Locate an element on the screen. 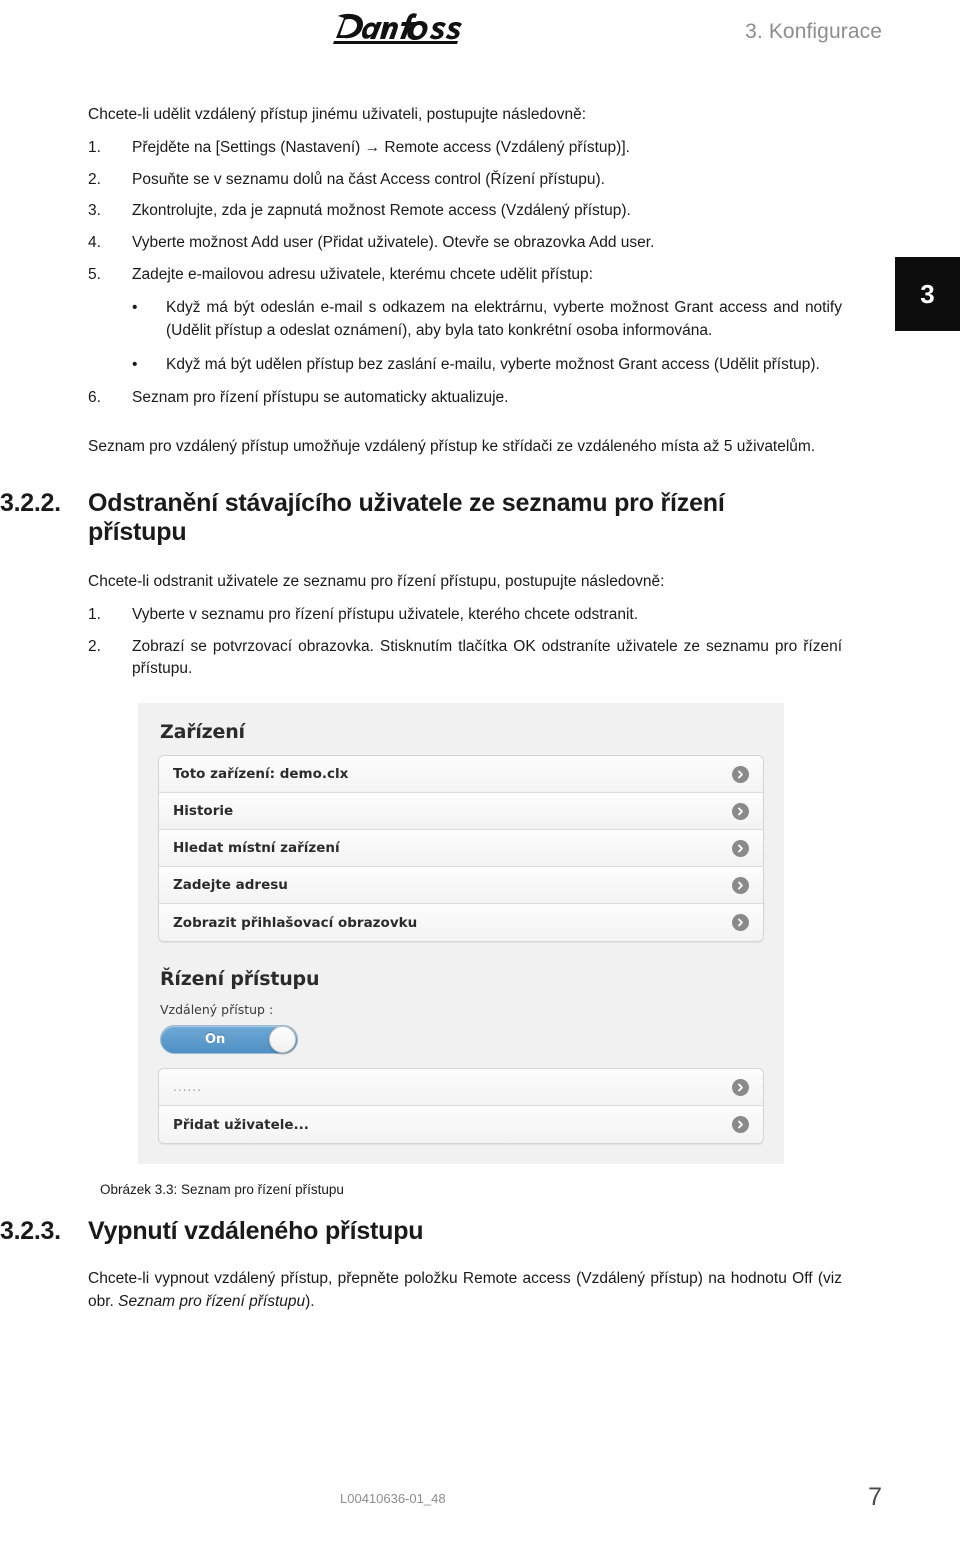 This screenshot has width=960, height=1541. list-item: Historie is located at coordinates (461, 812).